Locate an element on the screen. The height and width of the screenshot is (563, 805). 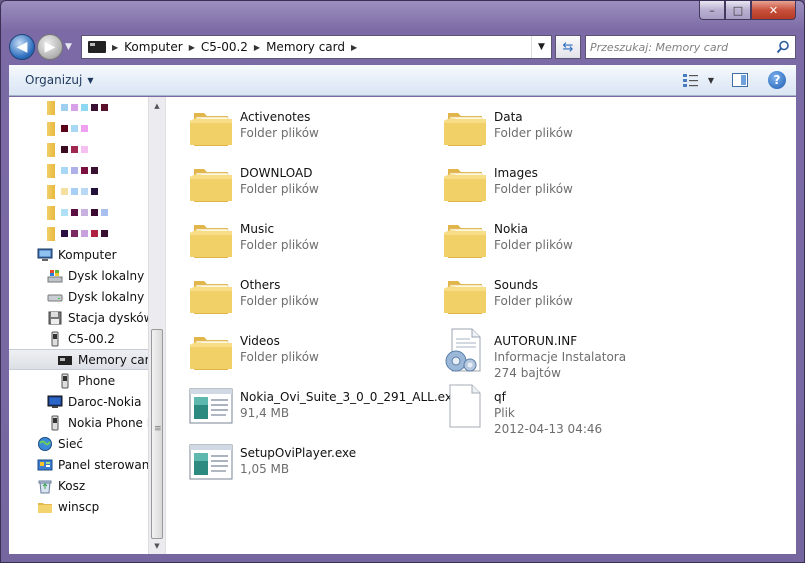
sidebar-item-nokia-phone-b: Nokia Phone B is located at coordinates (79, 422).